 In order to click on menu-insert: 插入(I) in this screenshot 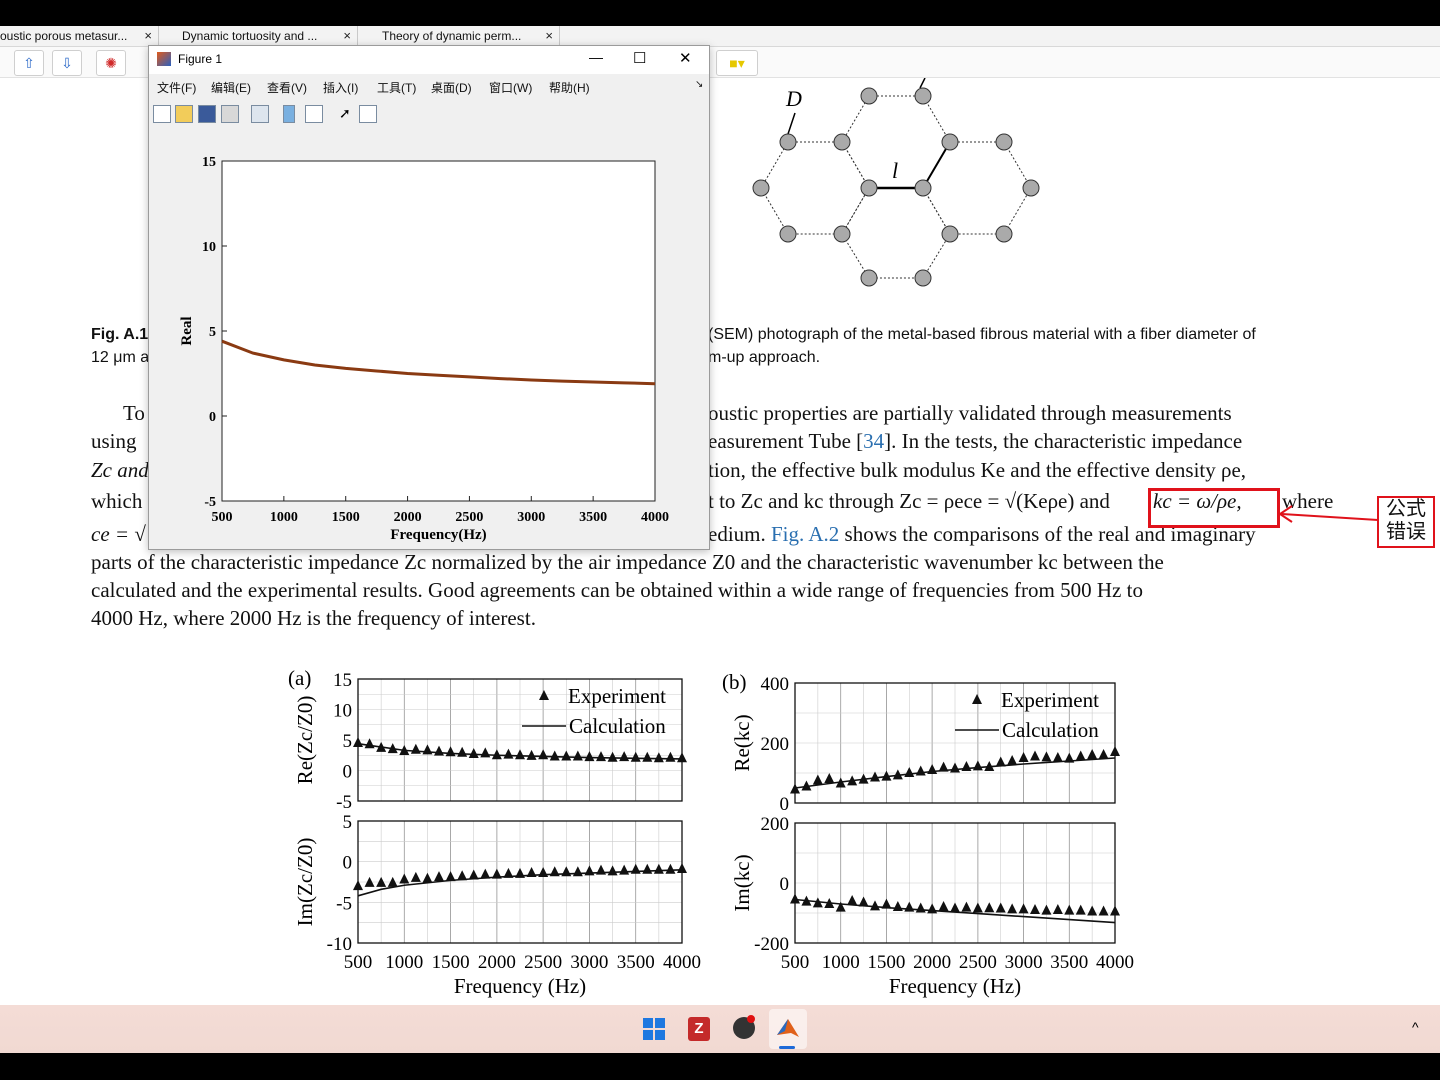, I will do `click(340, 87)`.